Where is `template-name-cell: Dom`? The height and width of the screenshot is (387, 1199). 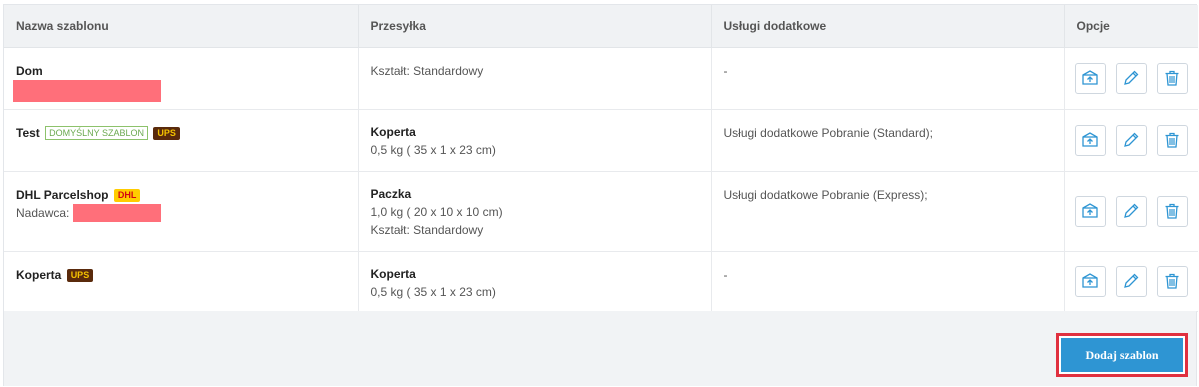 template-name-cell: Dom is located at coordinates (181, 78).